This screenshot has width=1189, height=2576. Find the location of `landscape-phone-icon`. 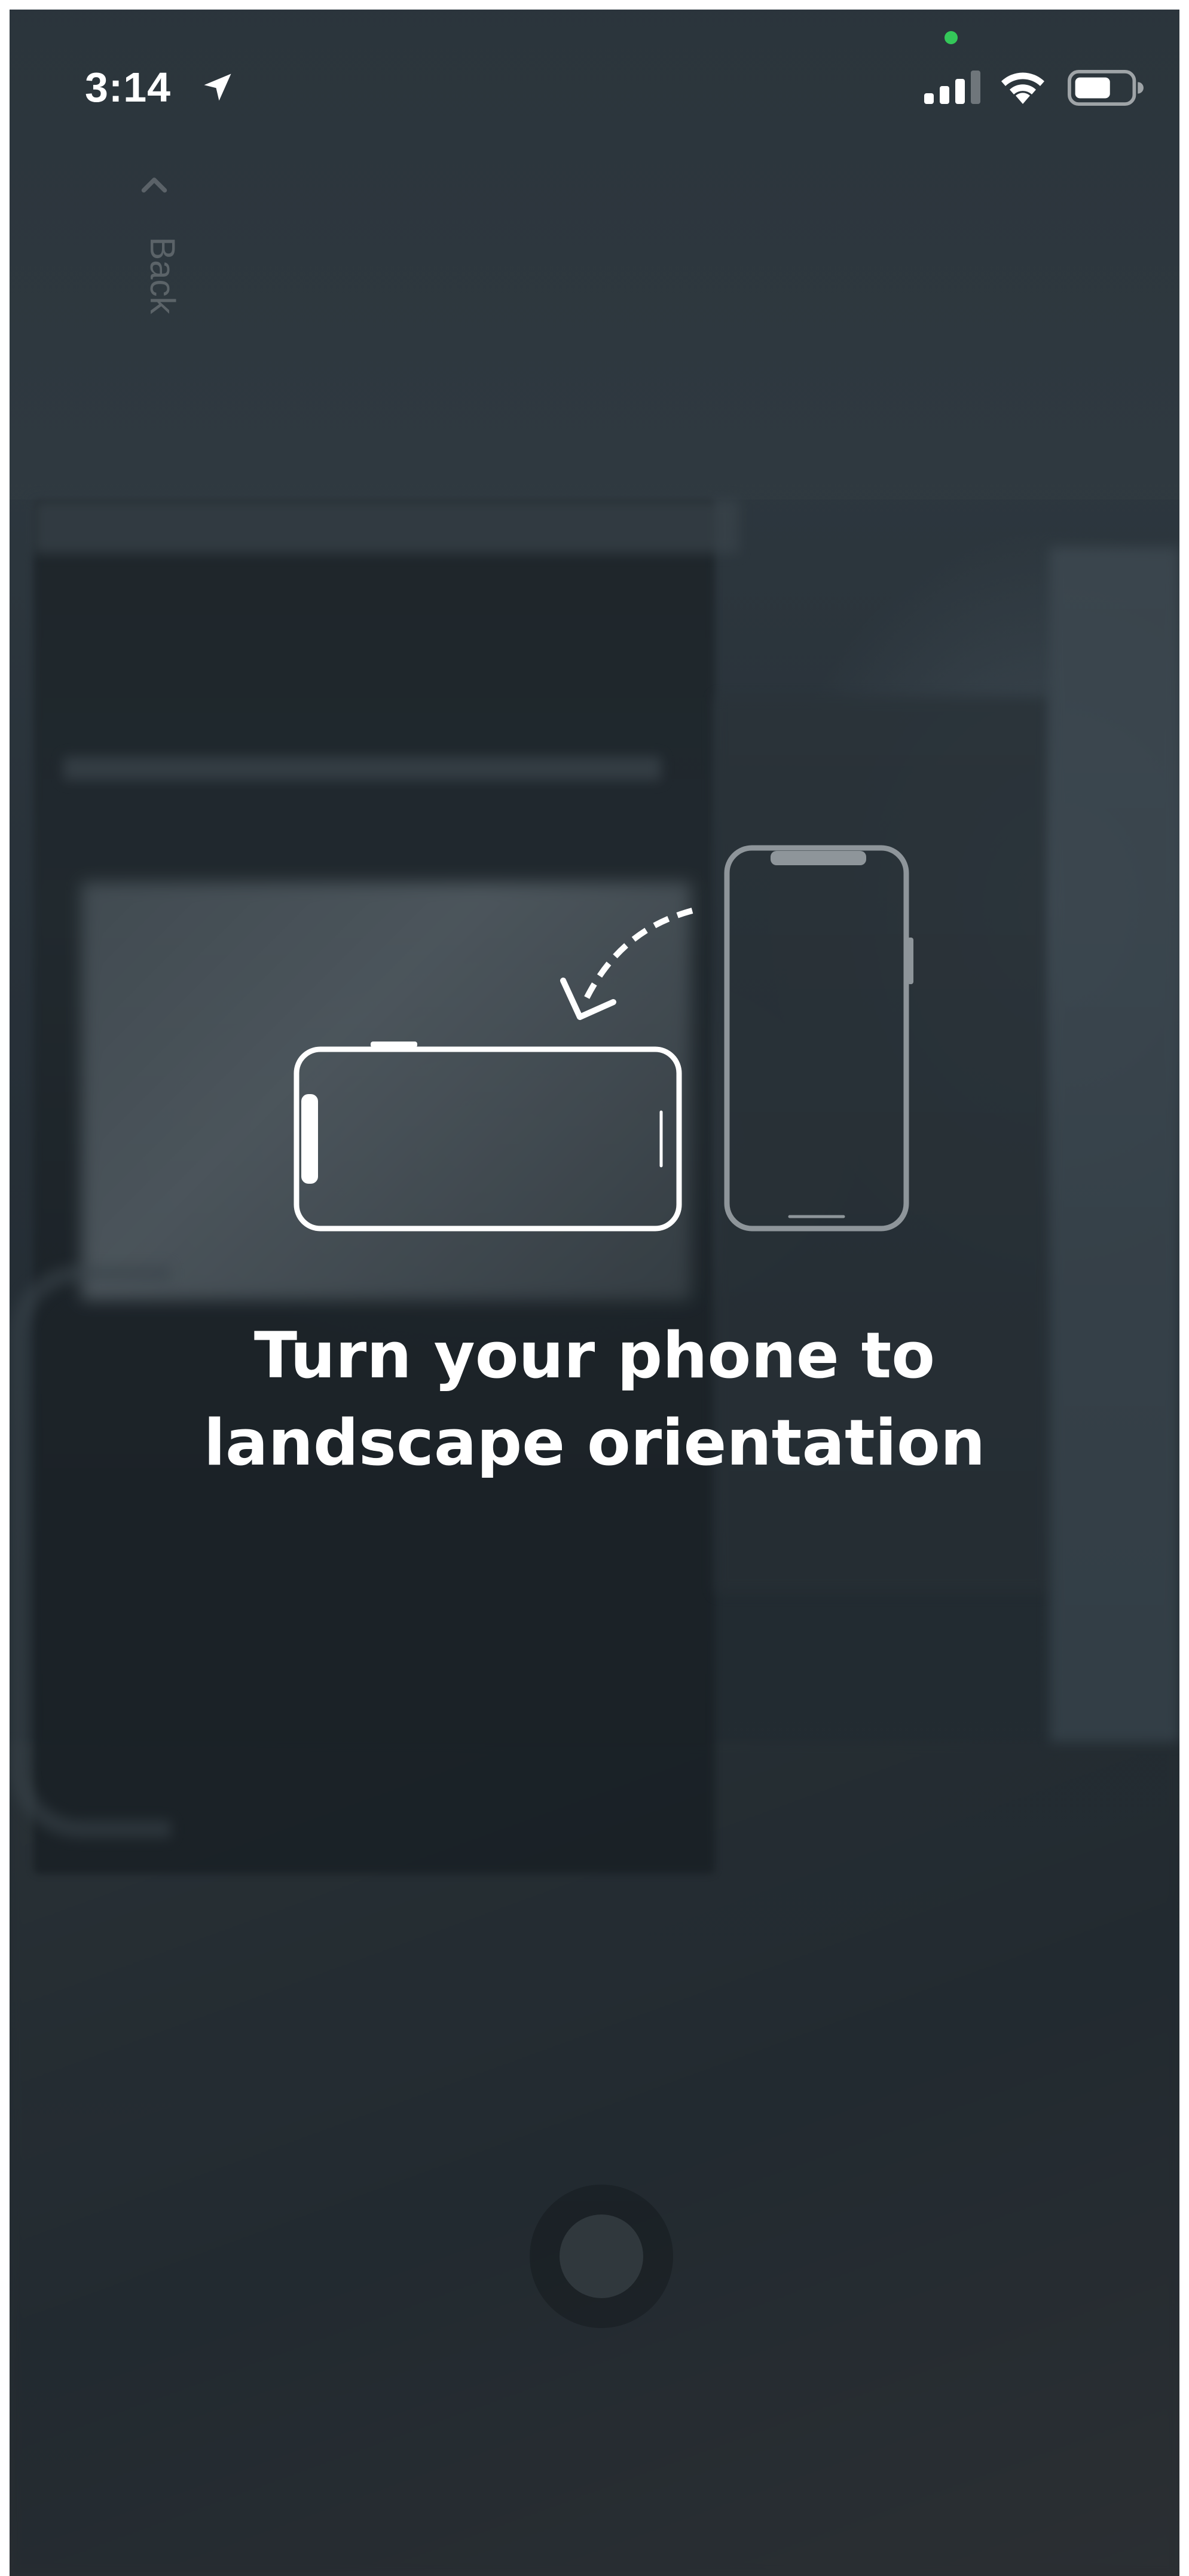

landscape-phone-icon is located at coordinates (488, 1137).